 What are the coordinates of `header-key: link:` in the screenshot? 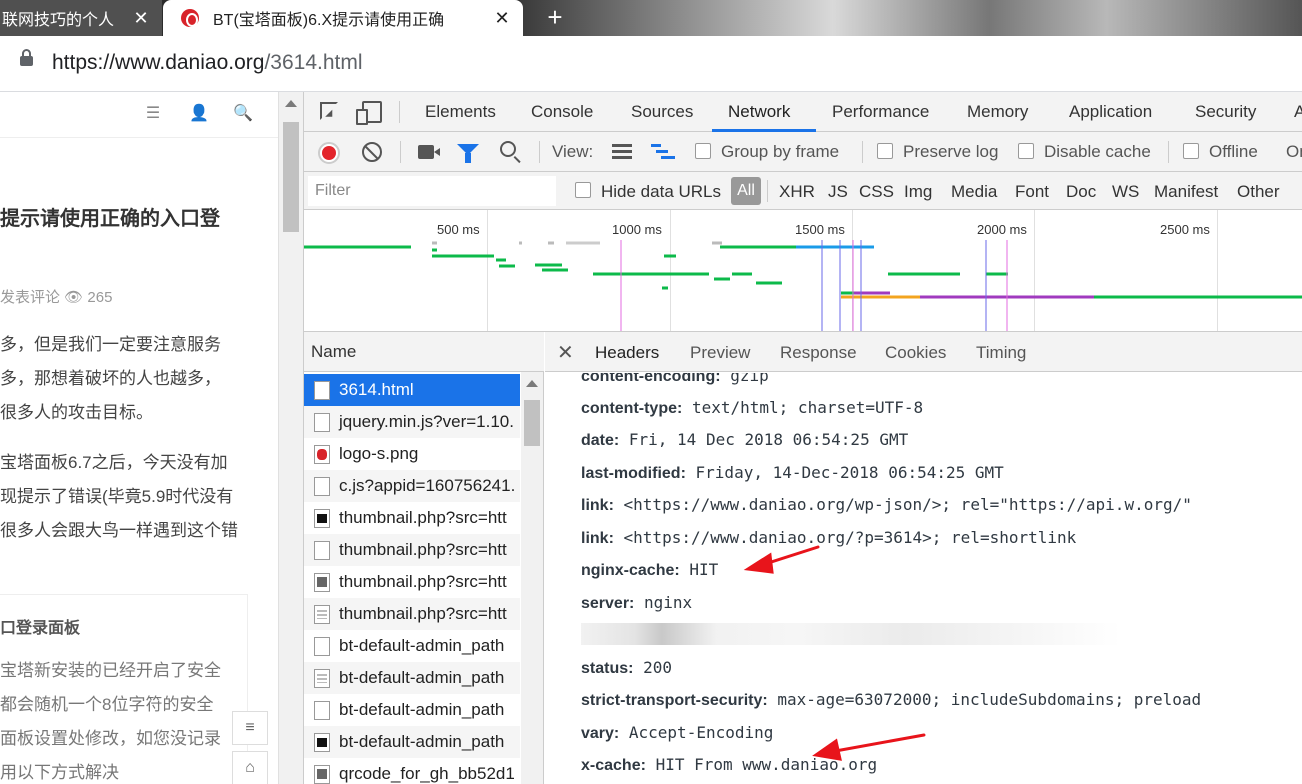 It's located at (597, 538).